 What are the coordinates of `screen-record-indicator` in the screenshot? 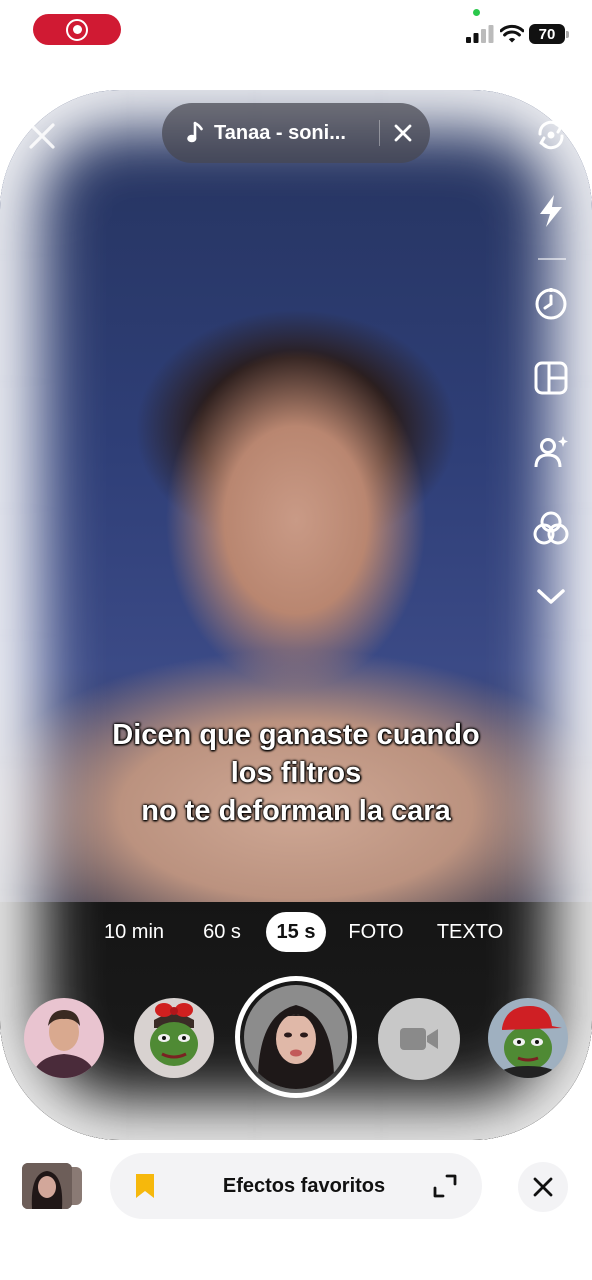 It's located at (77, 29).